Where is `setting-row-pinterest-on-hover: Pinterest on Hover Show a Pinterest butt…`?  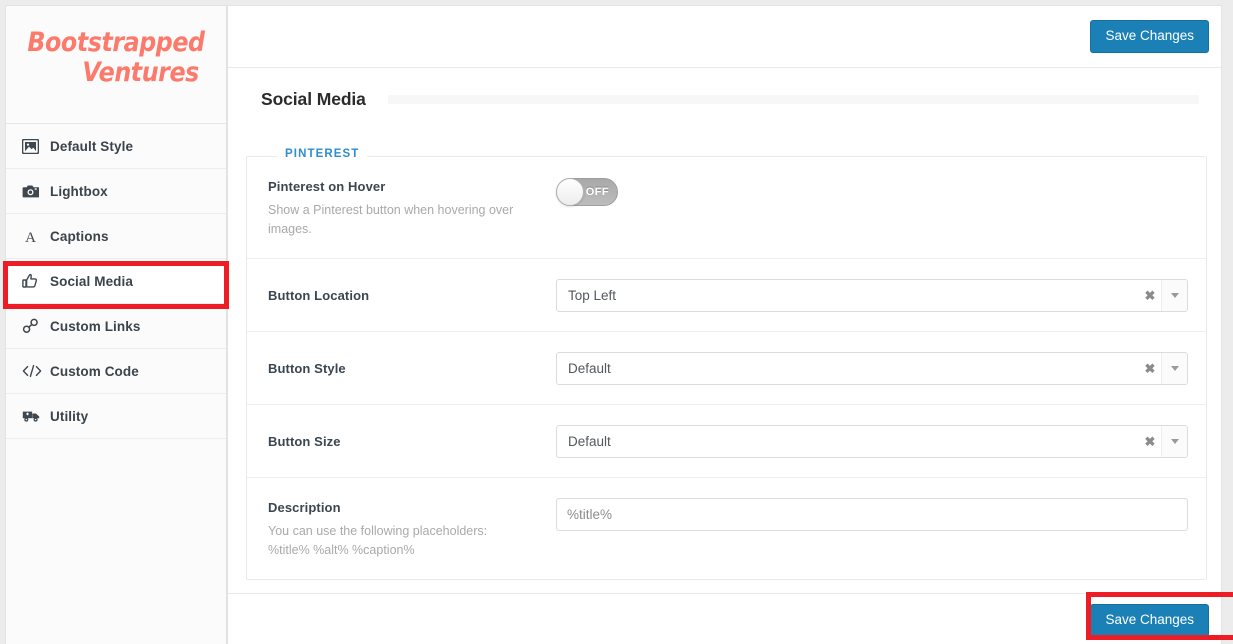 setting-row-pinterest-on-hover: Pinterest on Hover Show a Pinterest butt… is located at coordinates (726, 208).